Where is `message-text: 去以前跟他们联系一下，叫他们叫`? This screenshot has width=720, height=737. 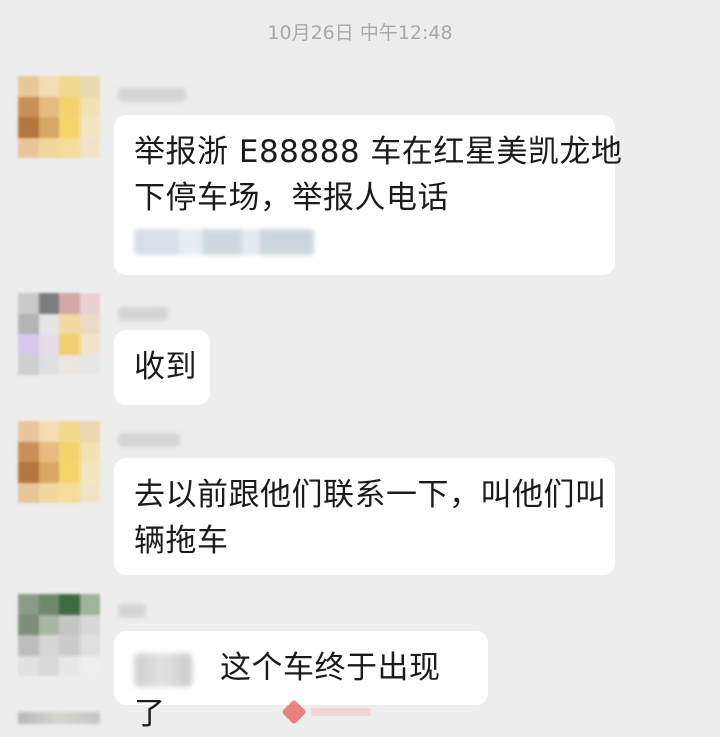 message-text: 去以前跟他们联系一下，叫他们叫 is located at coordinates (370, 495).